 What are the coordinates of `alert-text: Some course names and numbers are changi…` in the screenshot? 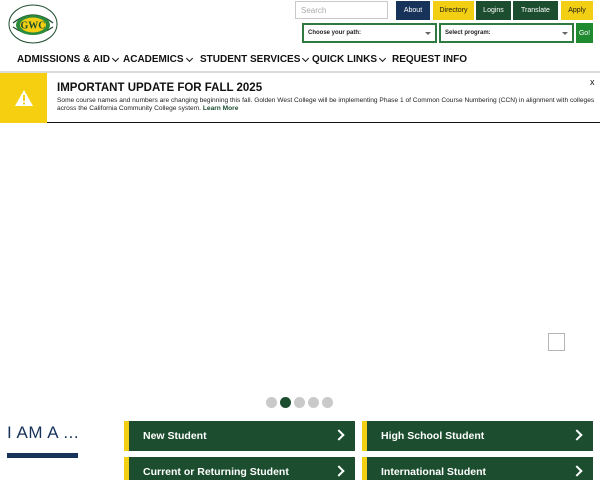 It's located at (326, 104).